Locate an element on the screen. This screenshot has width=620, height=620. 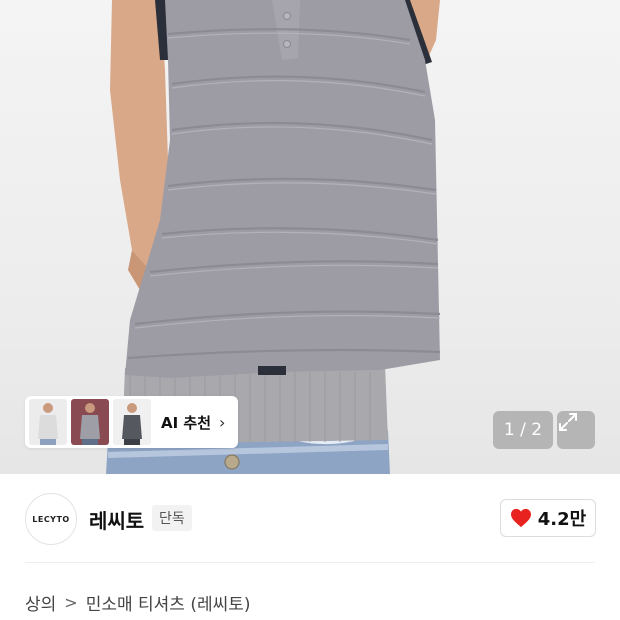
heart-icon is located at coordinates (520, 518).